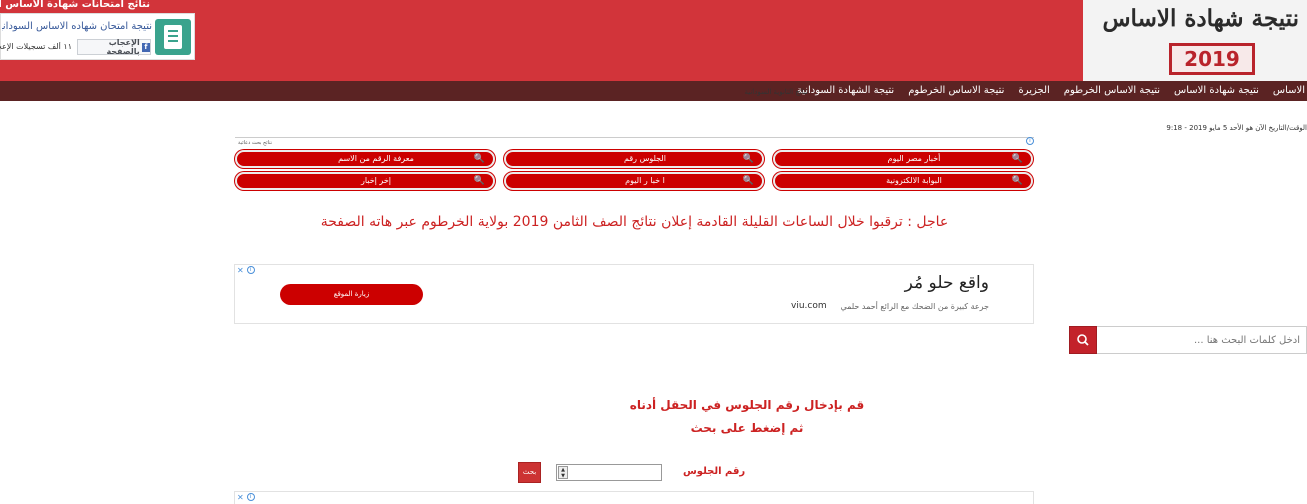  Describe the element at coordinates (529, 472) in the screenshot. I see `search-submit-button: بحث` at that location.